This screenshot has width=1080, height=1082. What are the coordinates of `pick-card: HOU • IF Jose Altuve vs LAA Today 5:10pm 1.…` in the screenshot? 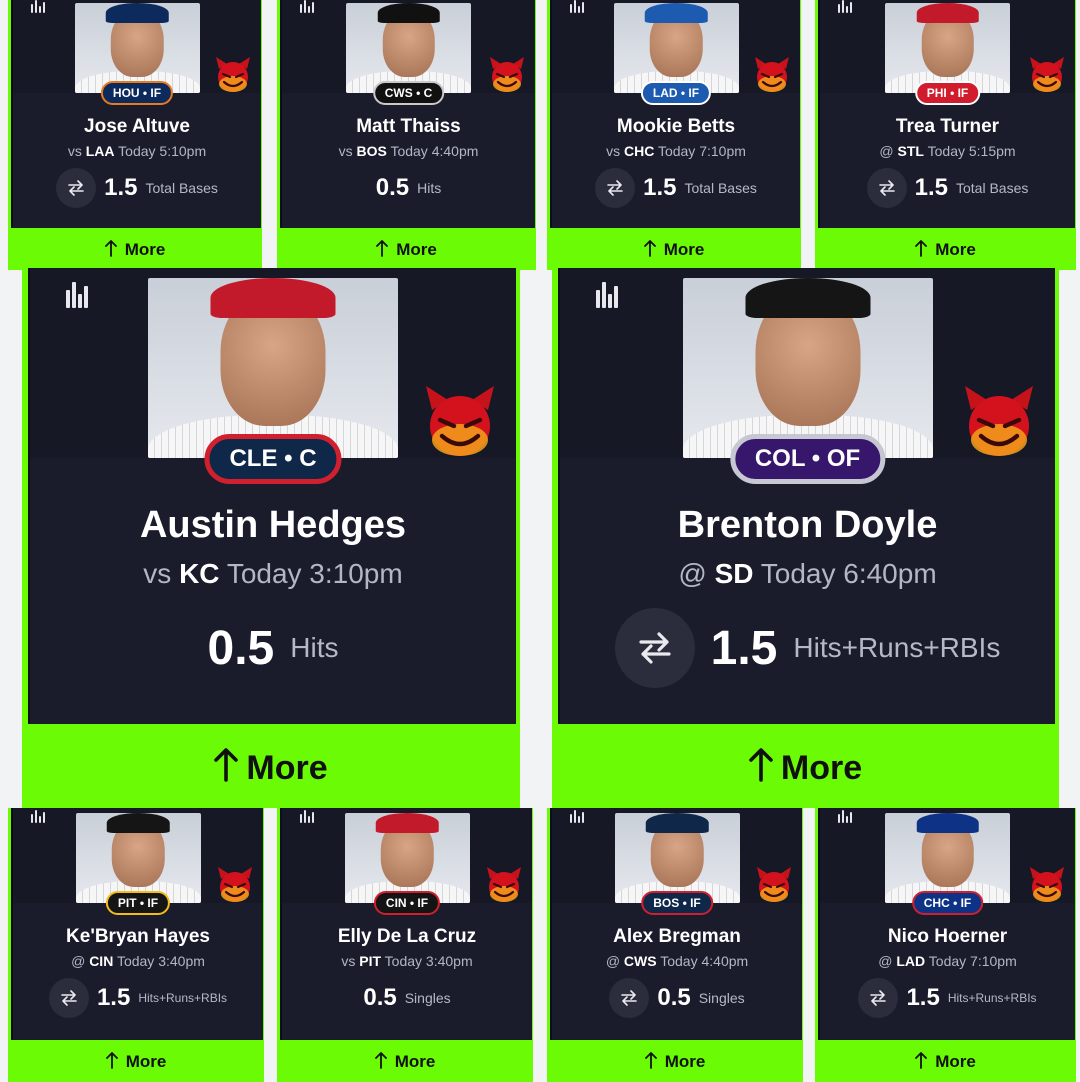 It's located at (135, 135).